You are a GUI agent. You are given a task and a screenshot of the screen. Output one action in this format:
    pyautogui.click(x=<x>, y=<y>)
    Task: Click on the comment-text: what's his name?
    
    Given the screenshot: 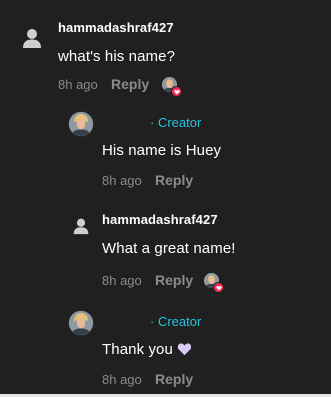 What is the action you would take?
    pyautogui.click(x=117, y=56)
    